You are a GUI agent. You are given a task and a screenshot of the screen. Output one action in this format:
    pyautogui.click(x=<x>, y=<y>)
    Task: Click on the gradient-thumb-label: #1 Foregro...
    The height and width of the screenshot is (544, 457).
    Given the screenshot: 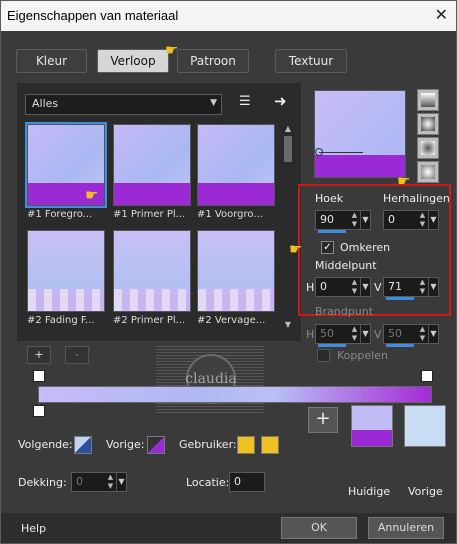 What is the action you would take?
    pyautogui.click(x=60, y=214)
    